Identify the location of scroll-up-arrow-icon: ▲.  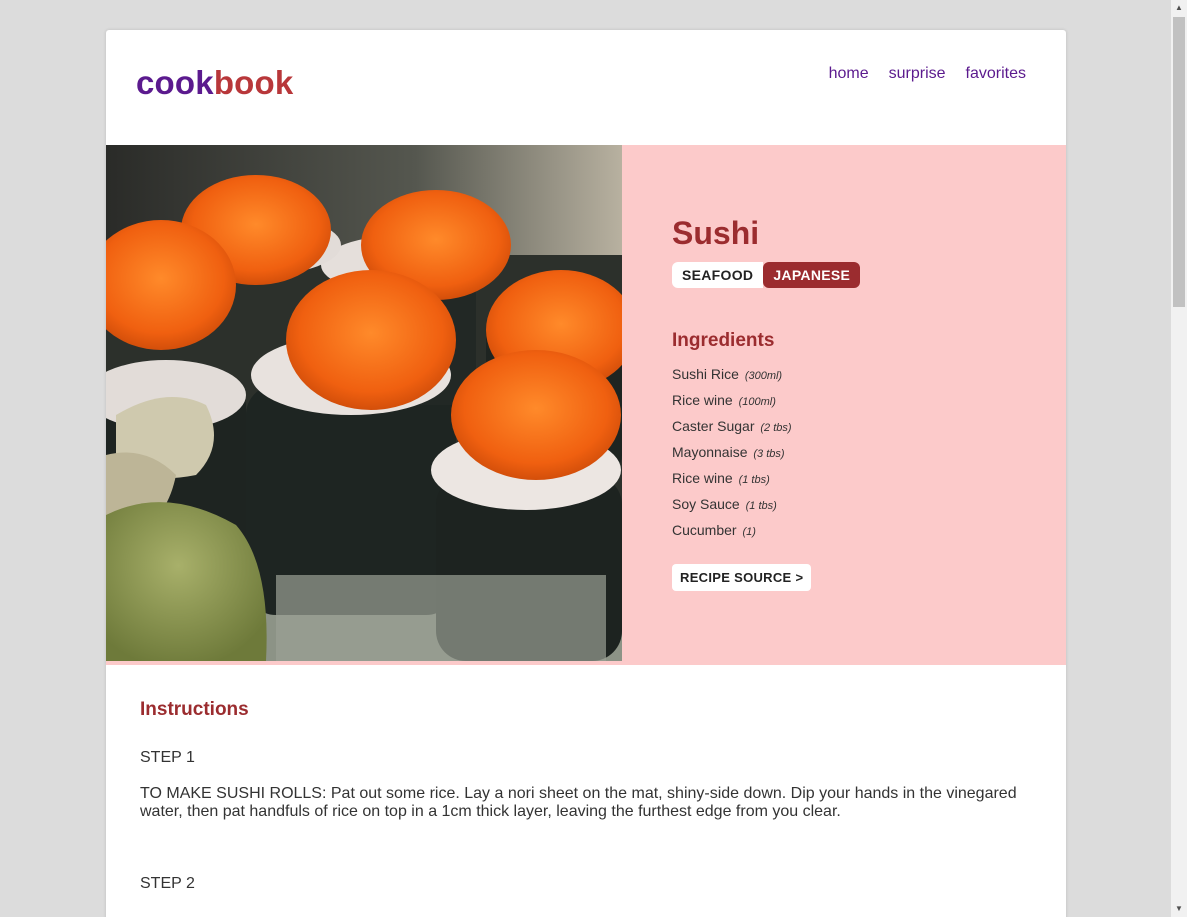
(1179, 8).